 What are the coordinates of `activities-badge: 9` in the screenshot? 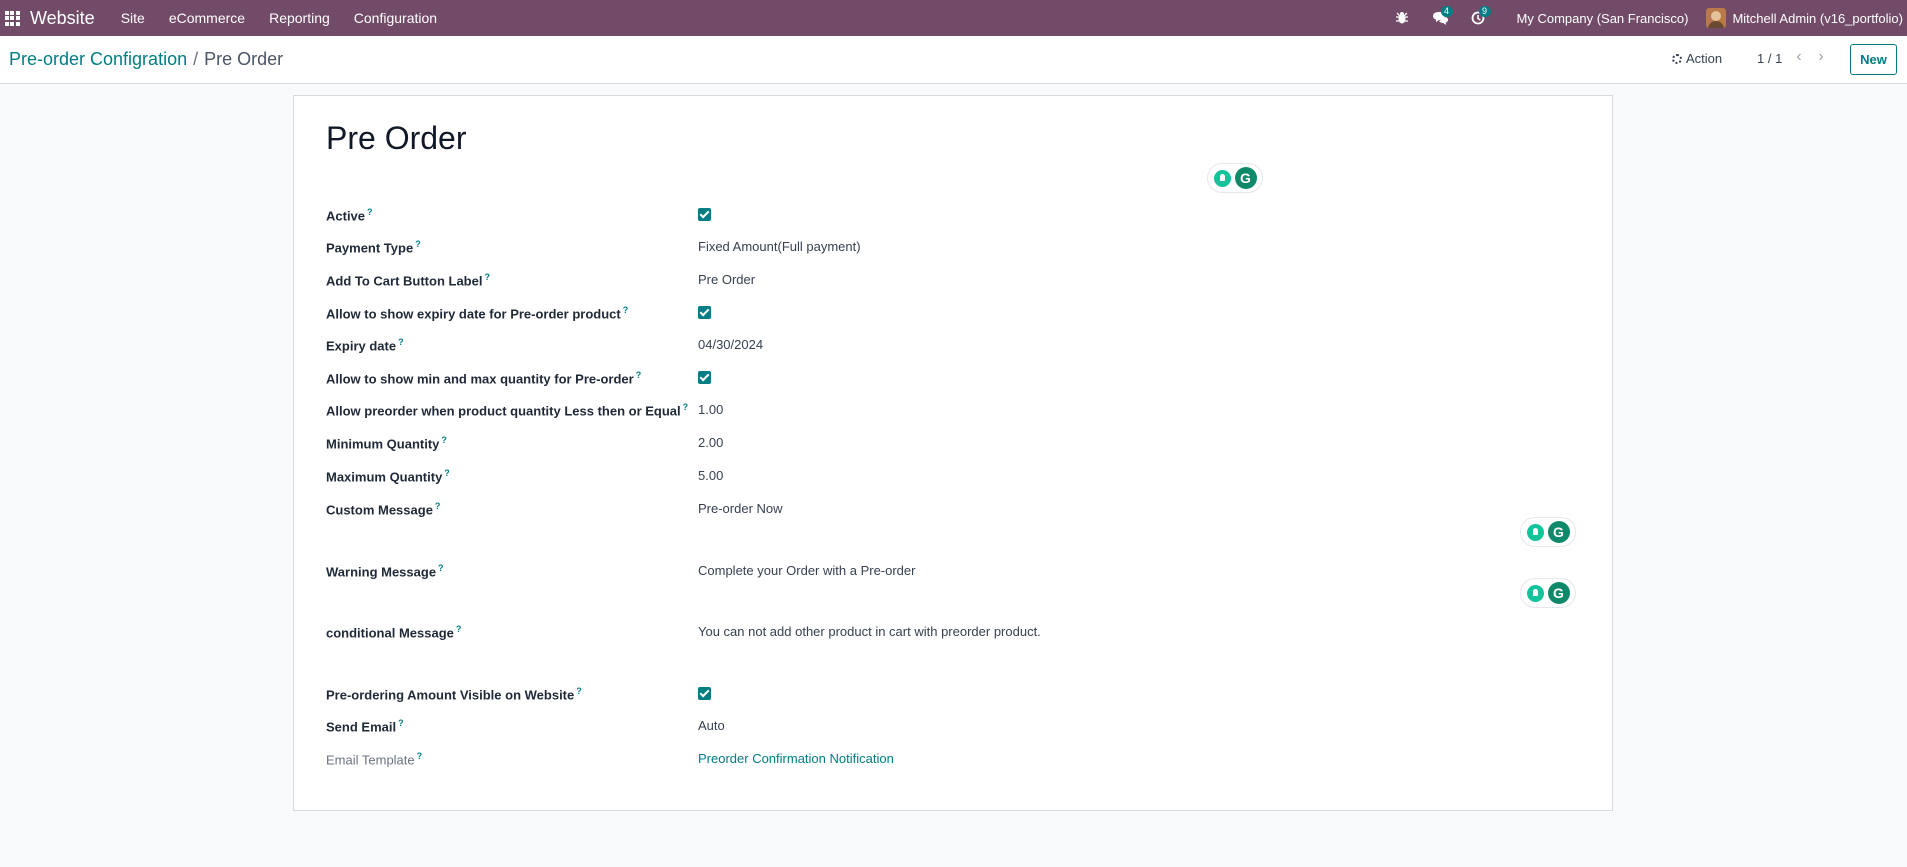 It's located at (1484, 11).